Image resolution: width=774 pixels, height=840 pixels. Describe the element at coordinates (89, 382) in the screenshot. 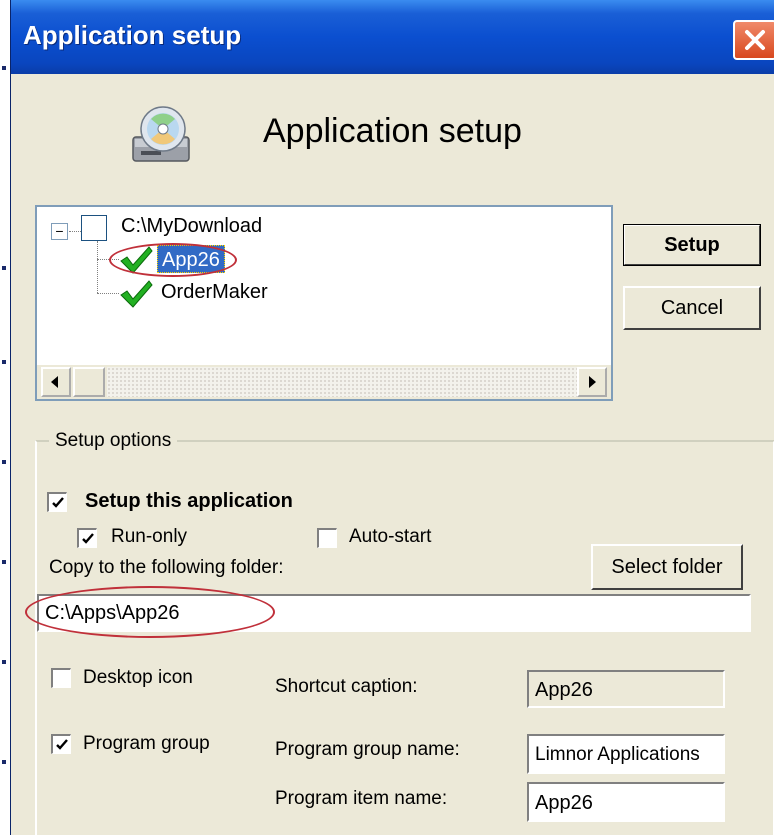

I see `scroll-thumb` at that location.